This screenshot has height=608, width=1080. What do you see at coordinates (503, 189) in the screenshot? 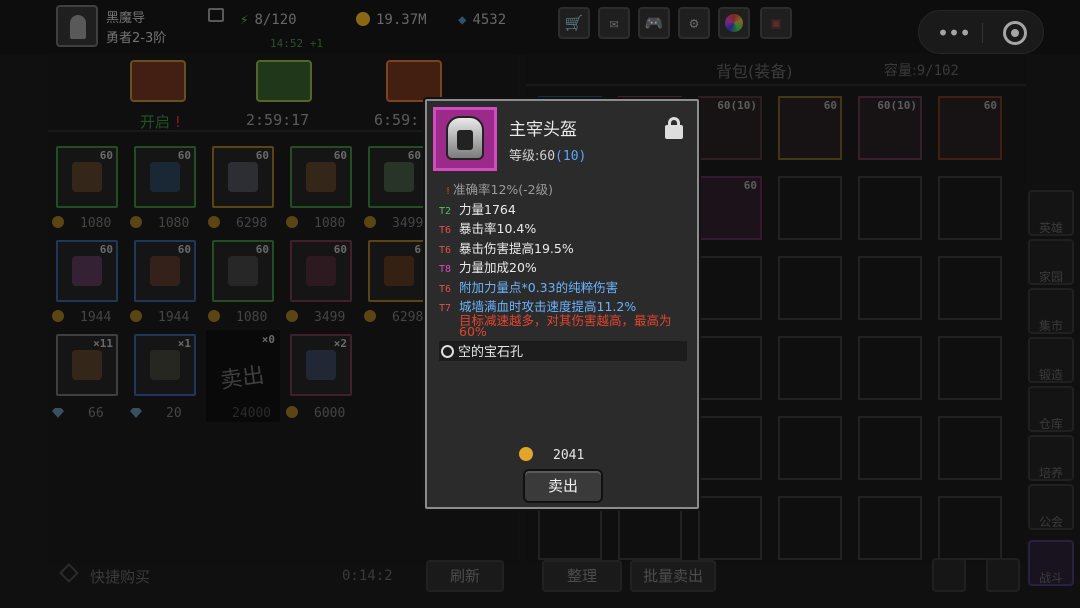
I see `attribute-text: 准确率12%(-2级)` at bounding box center [503, 189].